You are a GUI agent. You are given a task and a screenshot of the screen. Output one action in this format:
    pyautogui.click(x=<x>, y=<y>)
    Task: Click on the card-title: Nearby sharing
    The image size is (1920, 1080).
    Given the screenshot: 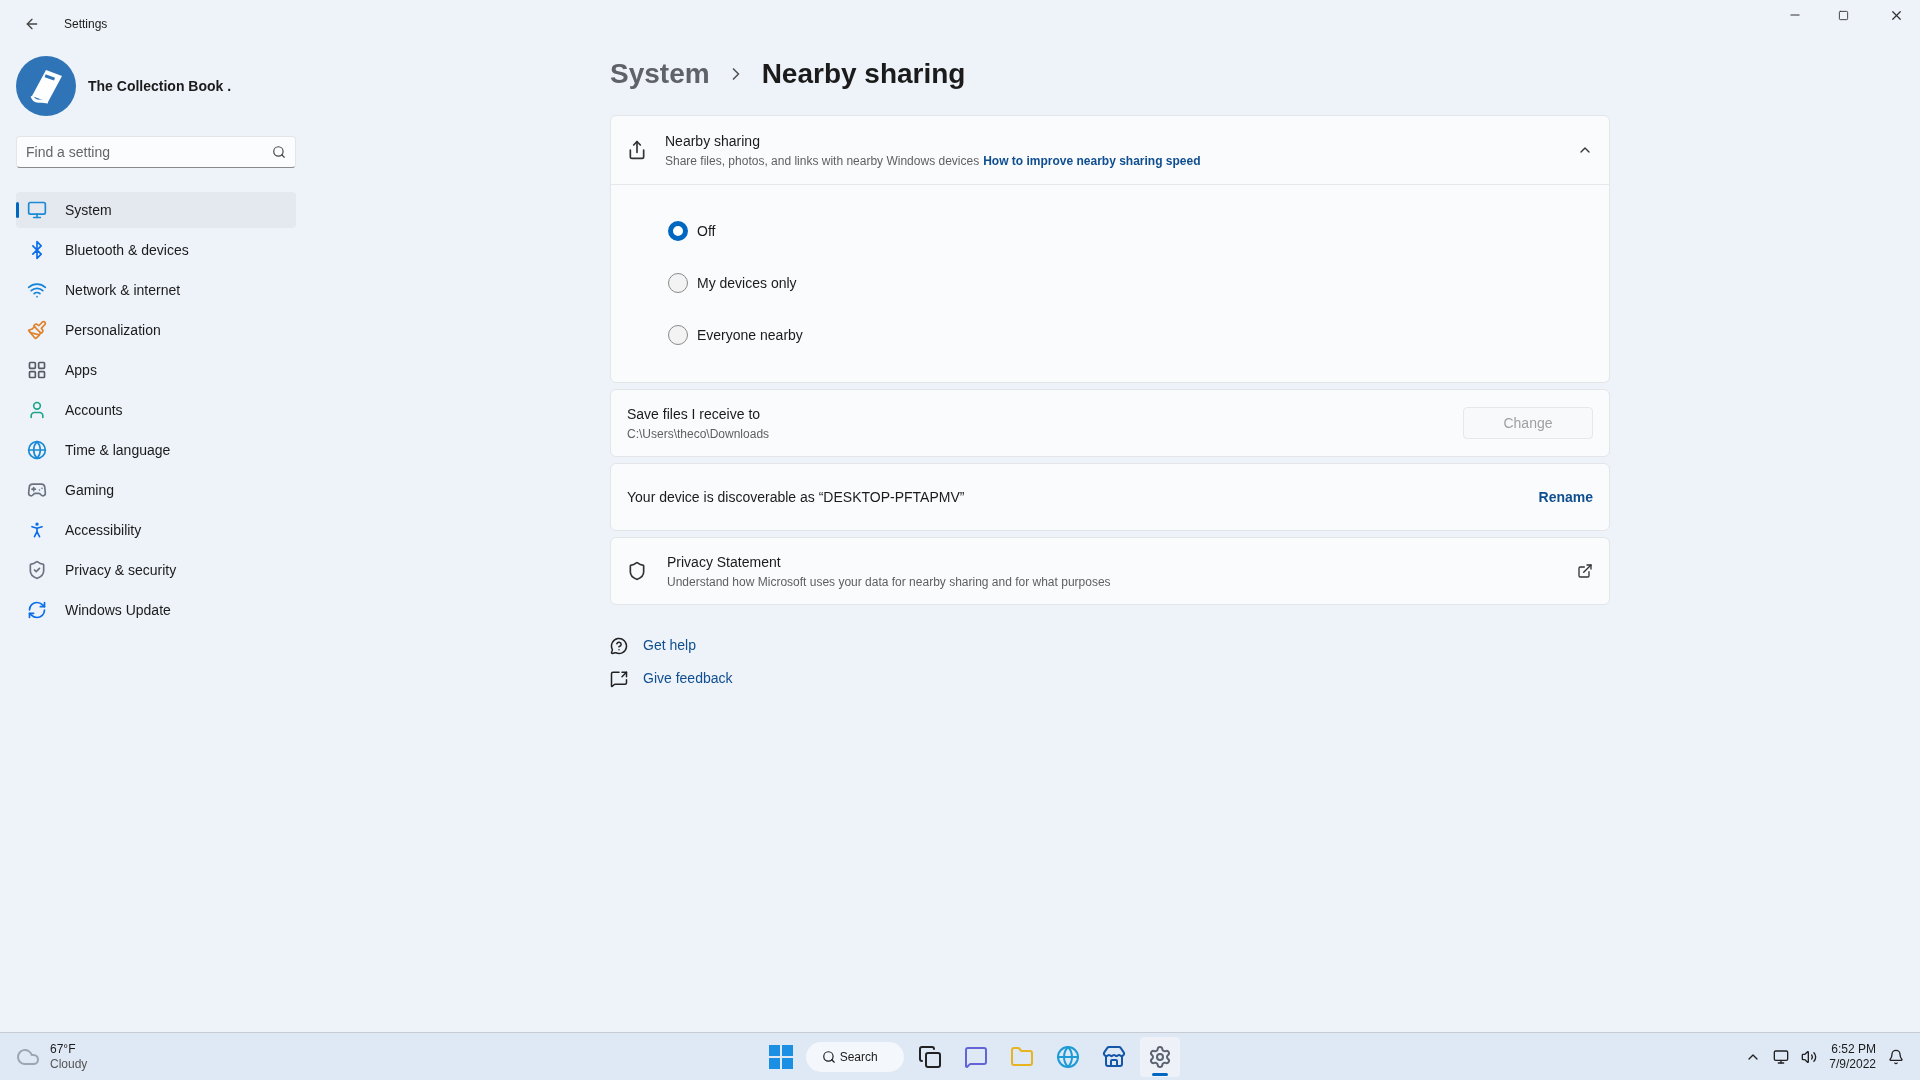 What is the action you would take?
    pyautogui.click(x=713, y=141)
    